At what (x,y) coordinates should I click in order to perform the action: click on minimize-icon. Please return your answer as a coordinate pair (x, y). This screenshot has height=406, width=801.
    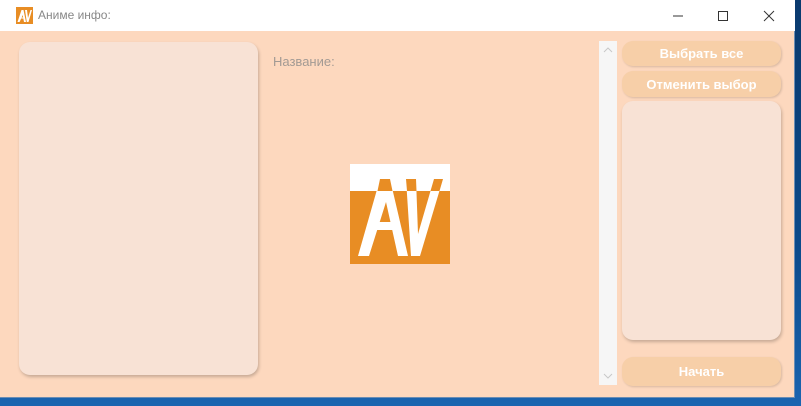
    Looking at the image, I should click on (678, 15).